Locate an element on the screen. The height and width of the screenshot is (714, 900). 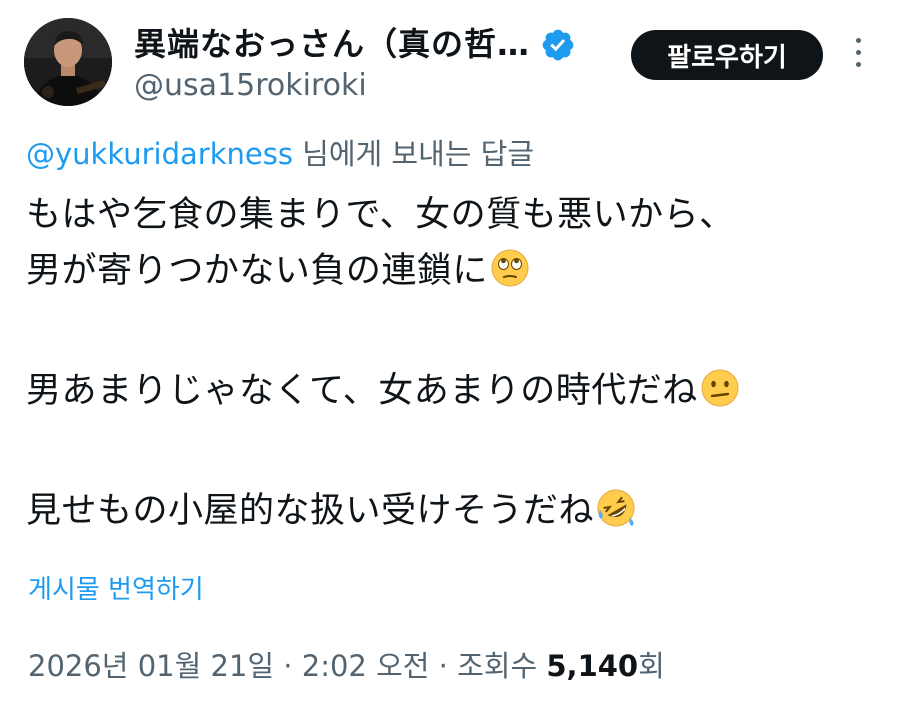
tweet-line-with-emoji: 見せもの小屋的な扱い受けそうだね is located at coordinates (383, 511).